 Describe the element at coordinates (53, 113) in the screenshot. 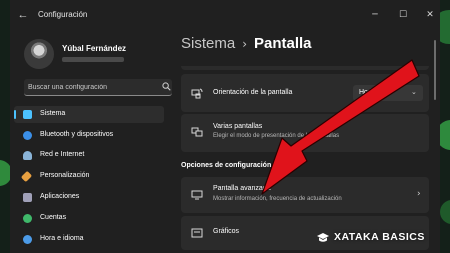

I see `sidebar-item-label: Sistema` at that location.